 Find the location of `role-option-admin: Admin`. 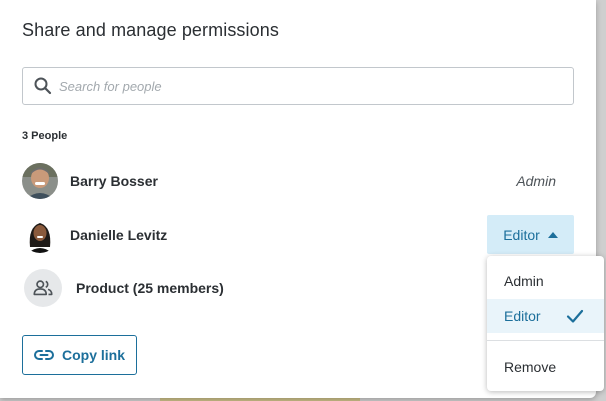

role-option-admin: Admin is located at coordinates (545, 281).